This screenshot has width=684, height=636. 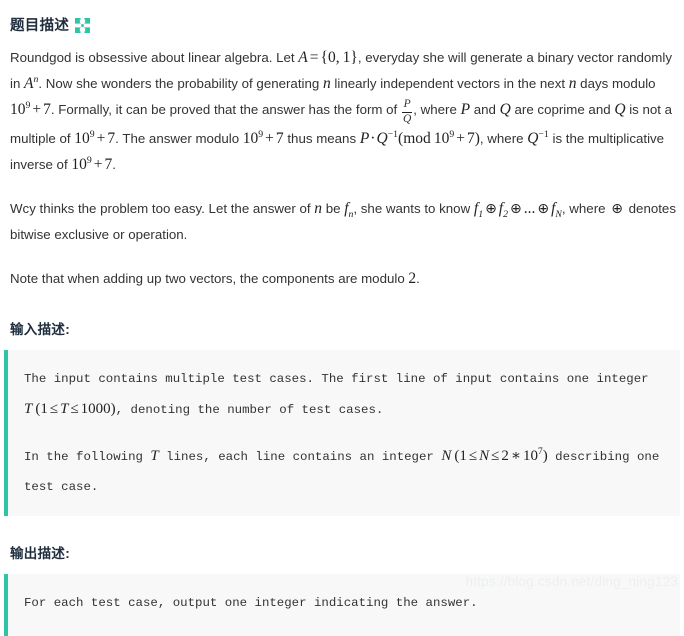 What do you see at coordinates (412, 279) in the screenshot?
I see `p3-math-two: 2` at bounding box center [412, 279].